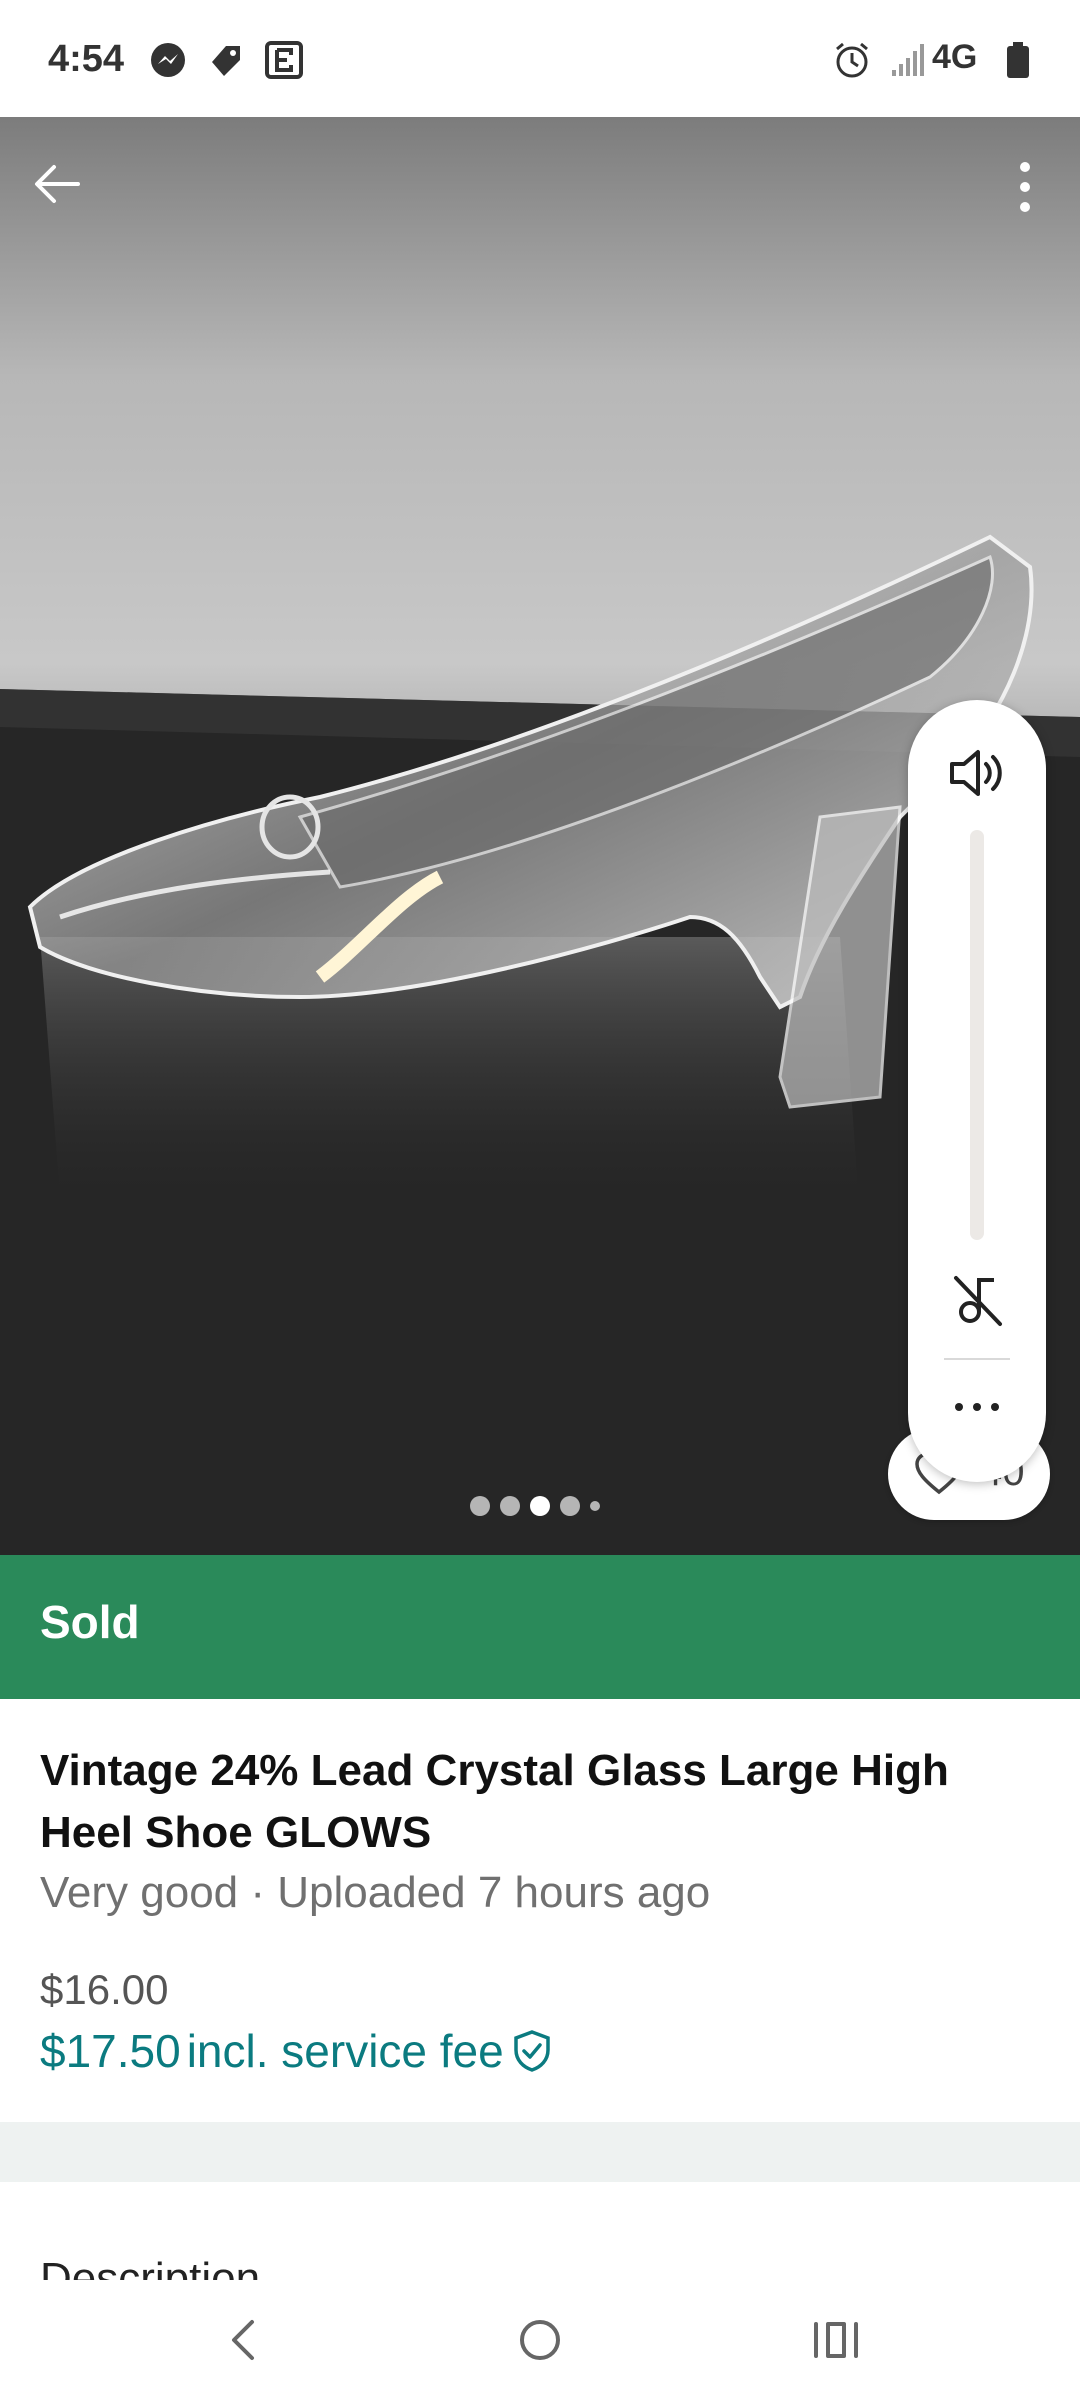 The width and height of the screenshot is (1080, 2400). What do you see at coordinates (977, 1407) in the screenshot?
I see `volume-more-icon` at bounding box center [977, 1407].